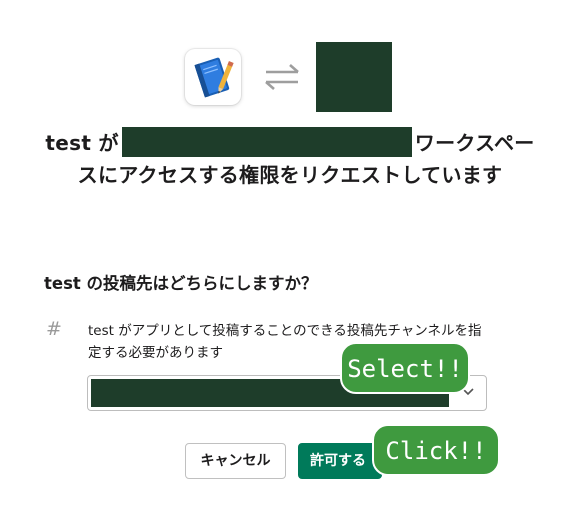 The width and height of the screenshot is (580, 527). I want to click on click-callout: Click!!, so click(436, 450).